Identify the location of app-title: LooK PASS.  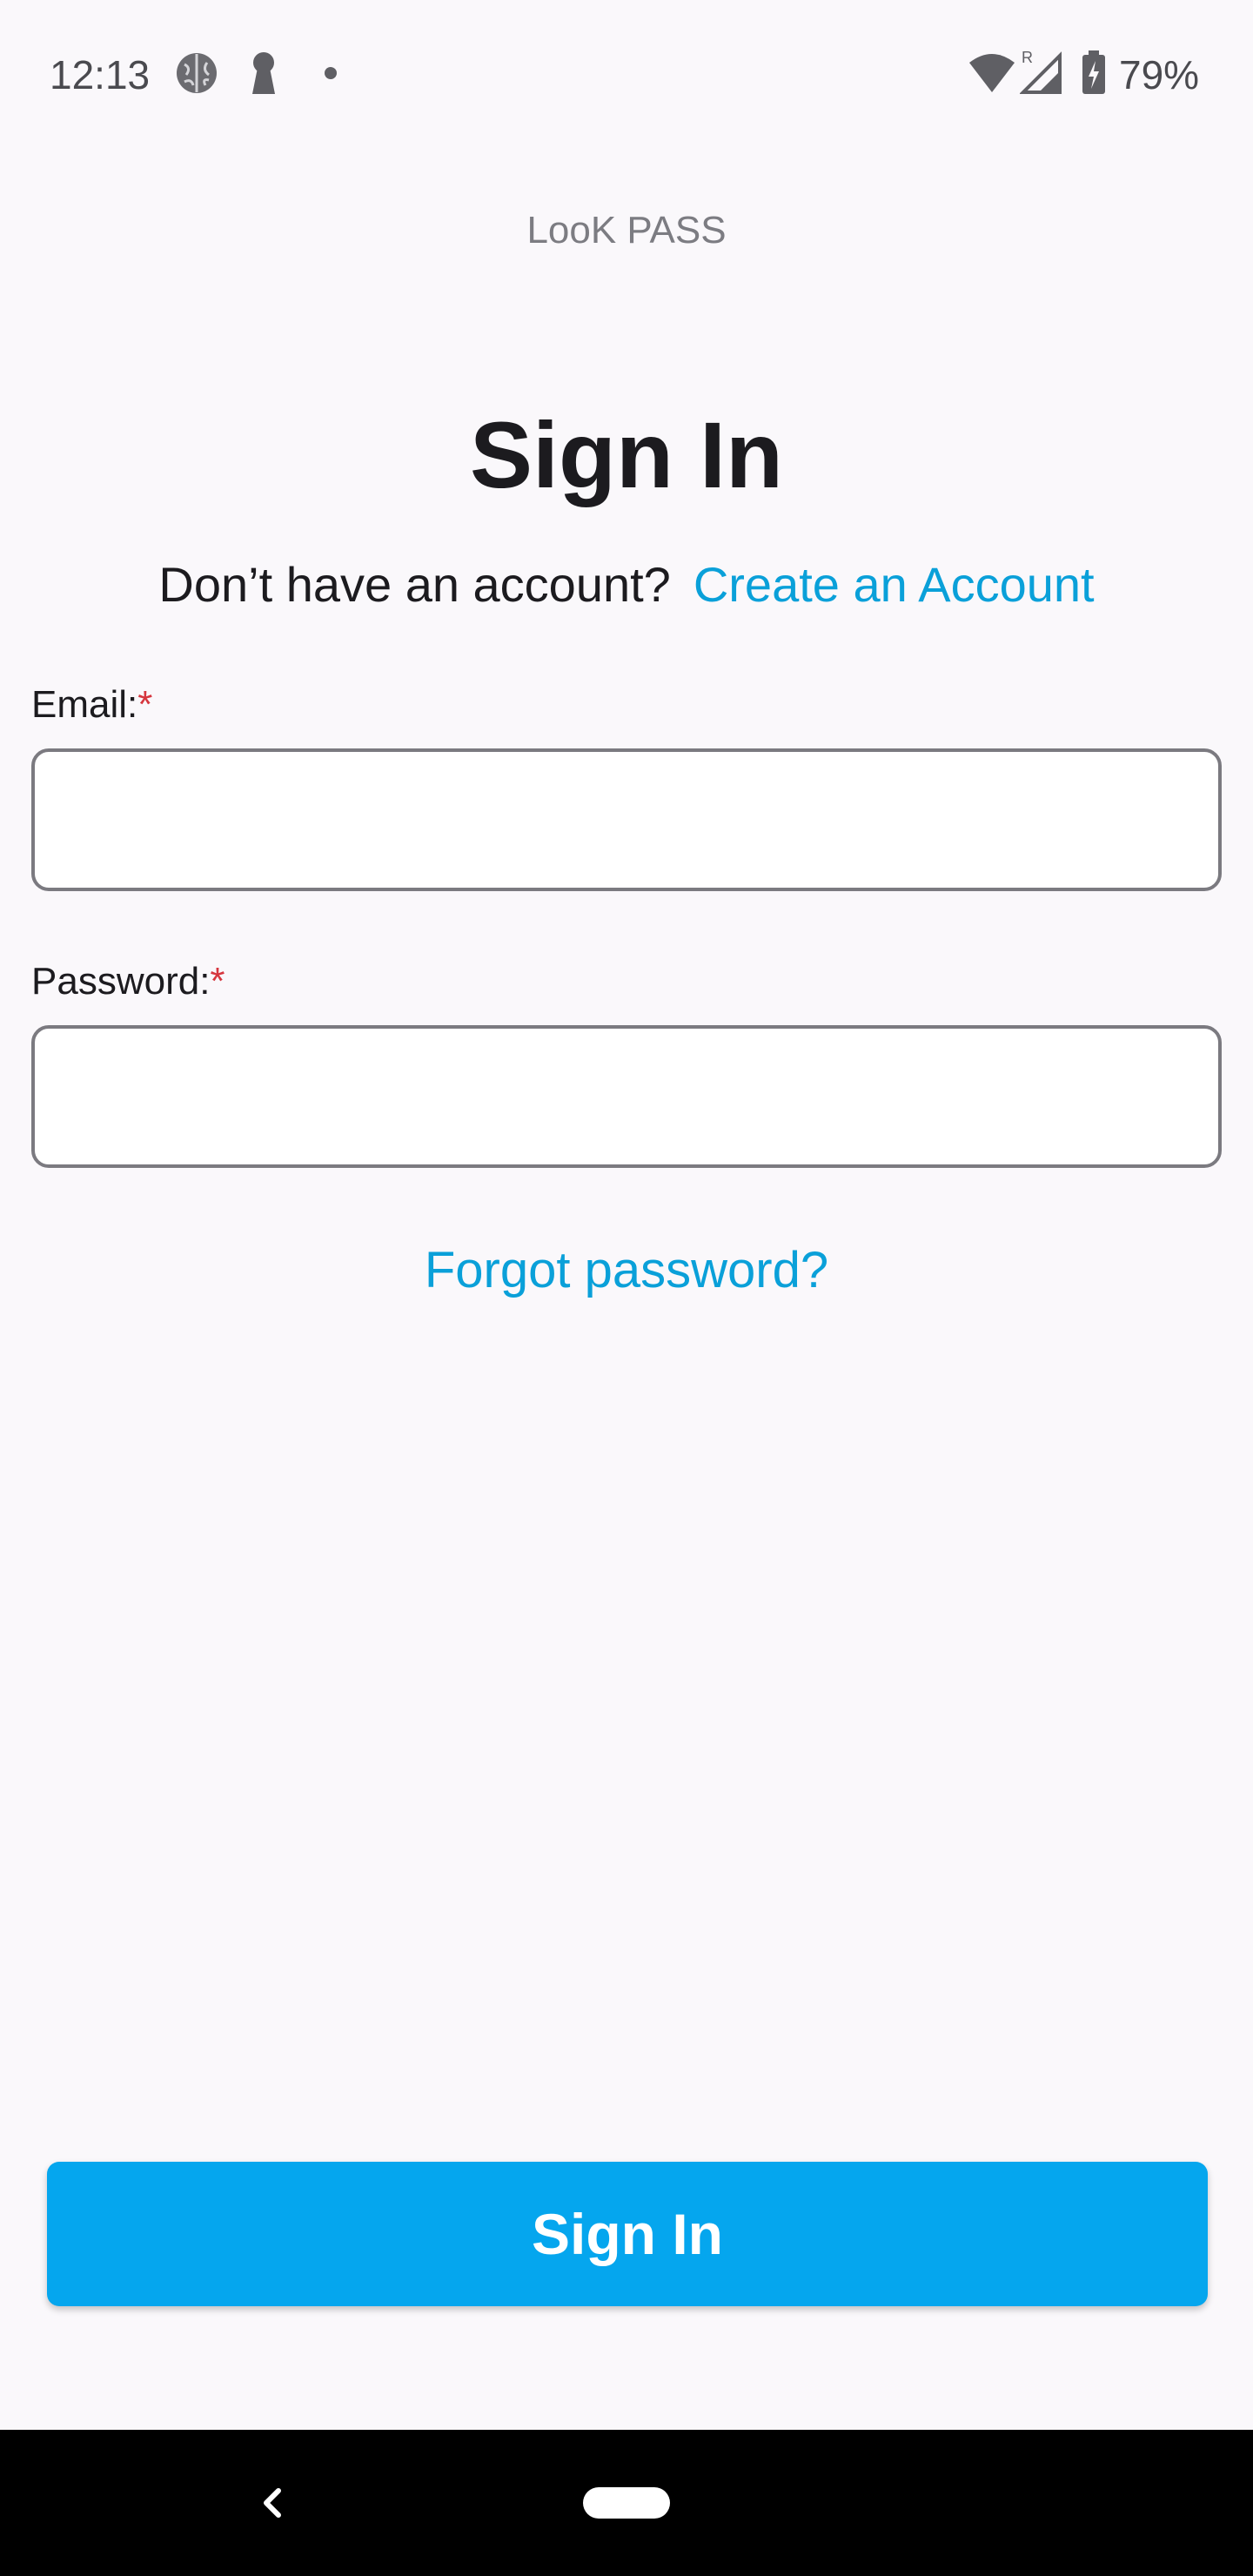
(626, 230).